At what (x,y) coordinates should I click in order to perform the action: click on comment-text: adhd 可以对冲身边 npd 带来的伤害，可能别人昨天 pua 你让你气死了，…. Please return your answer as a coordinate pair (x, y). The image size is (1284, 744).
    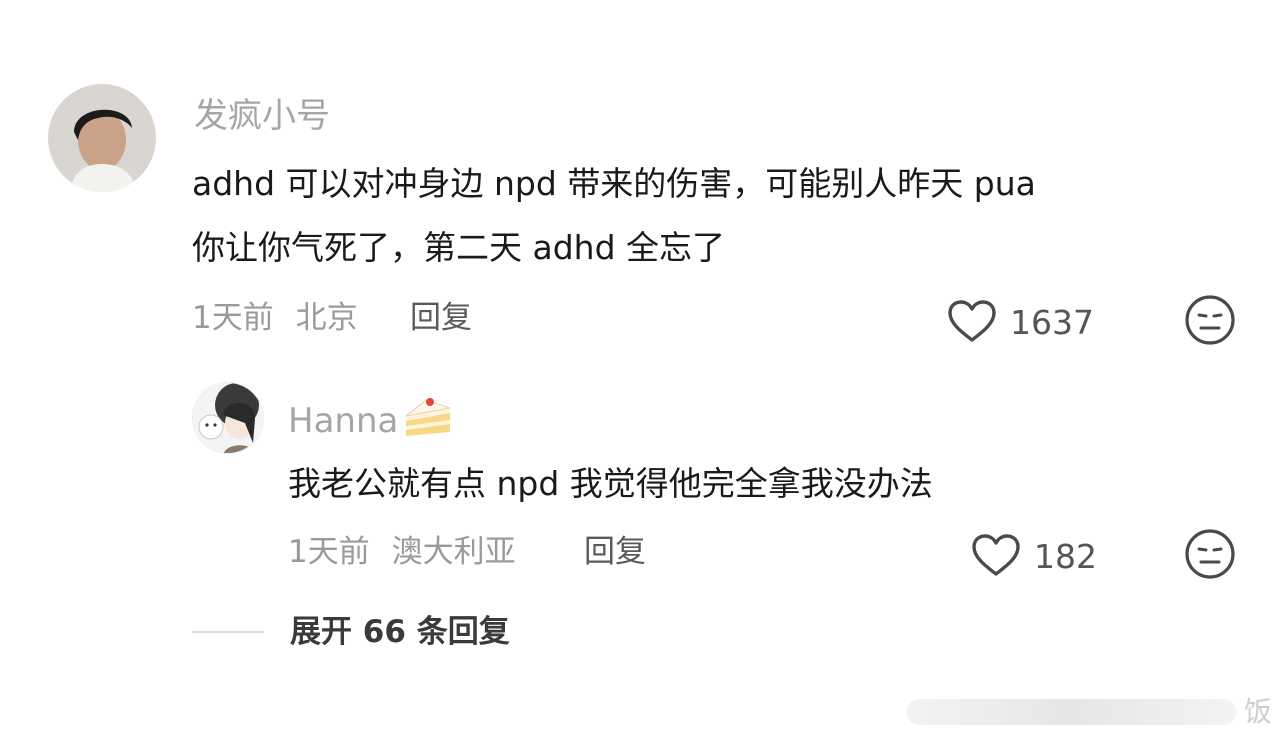
    Looking at the image, I should click on (722, 216).